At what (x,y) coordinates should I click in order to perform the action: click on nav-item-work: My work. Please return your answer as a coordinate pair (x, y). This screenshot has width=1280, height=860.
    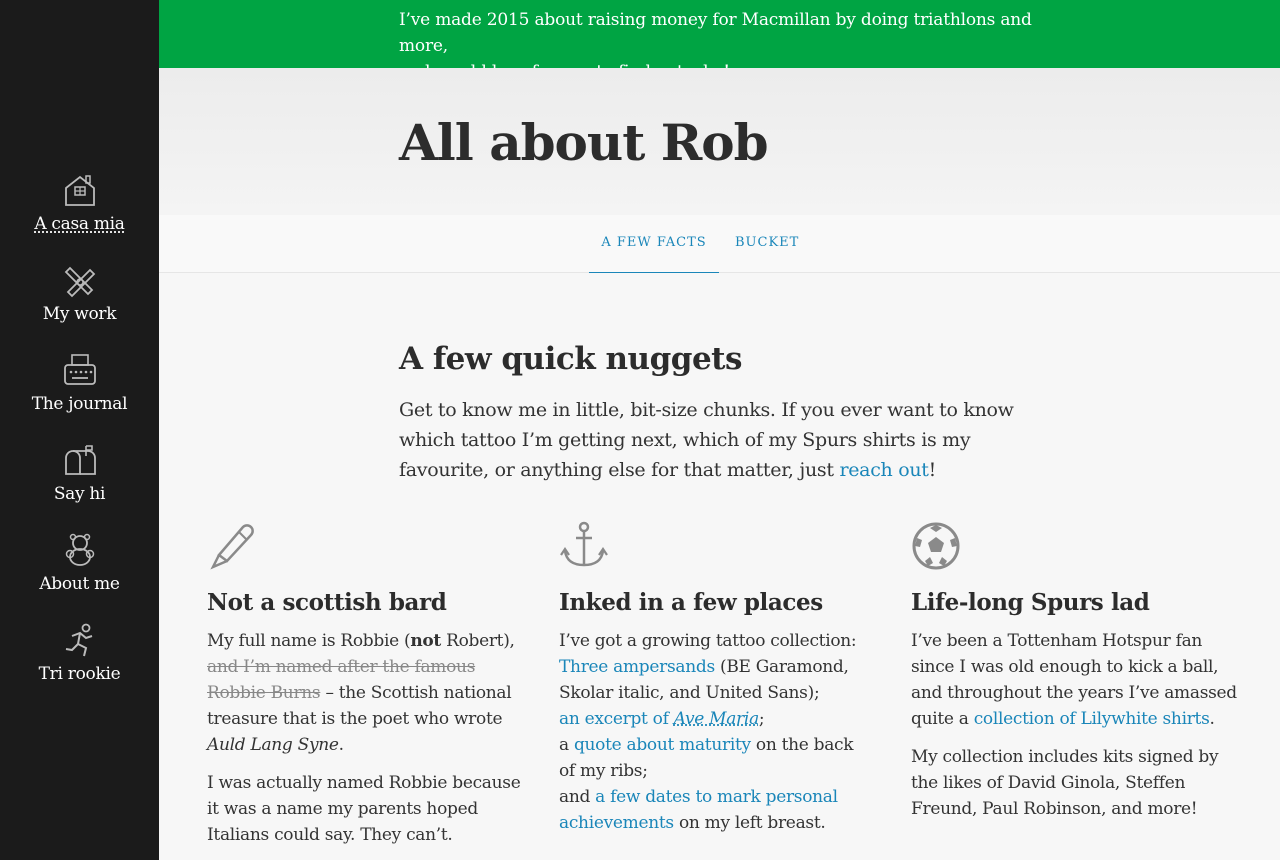
    Looking at the image, I should click on (79, 304).